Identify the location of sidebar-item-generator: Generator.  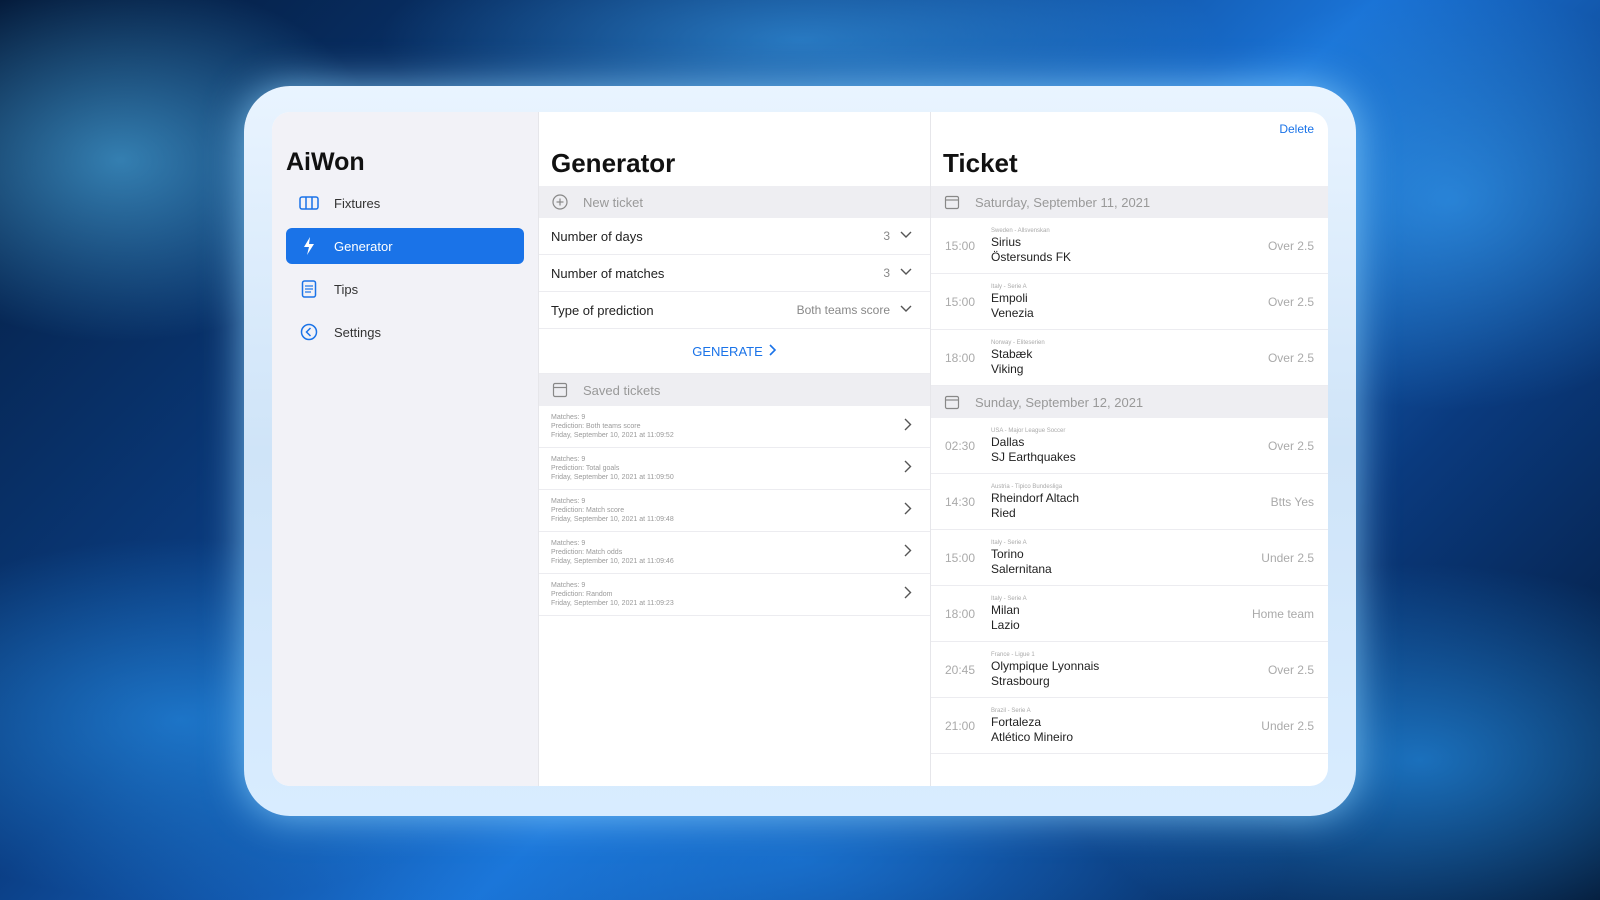
(405, 246).